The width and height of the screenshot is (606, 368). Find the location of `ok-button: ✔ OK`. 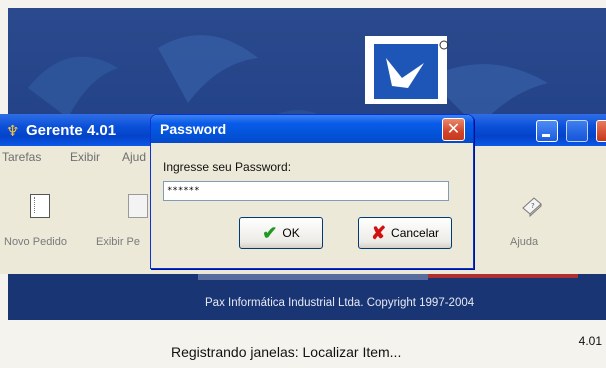

ok-button: ✔ OK is located at coordinates (281, 233).